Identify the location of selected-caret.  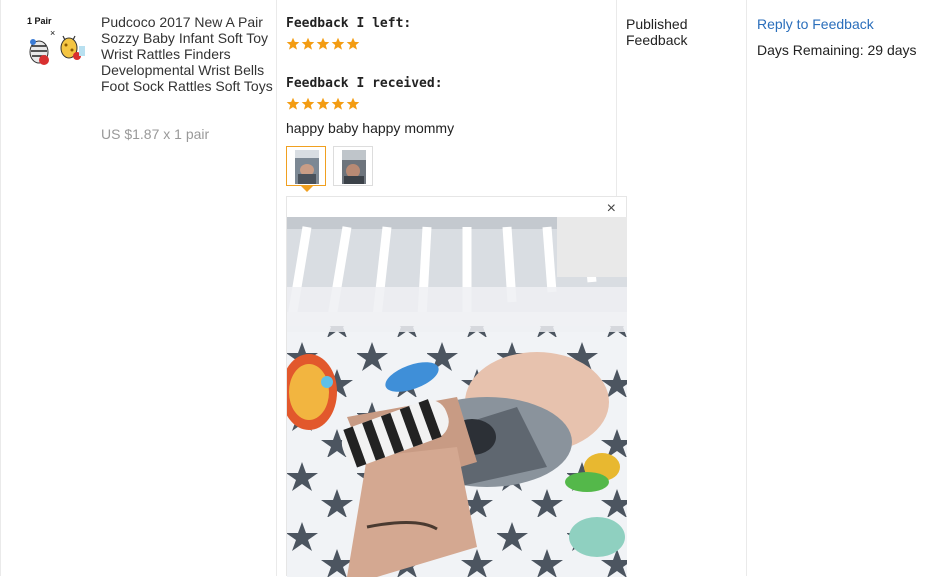
(307, 189).